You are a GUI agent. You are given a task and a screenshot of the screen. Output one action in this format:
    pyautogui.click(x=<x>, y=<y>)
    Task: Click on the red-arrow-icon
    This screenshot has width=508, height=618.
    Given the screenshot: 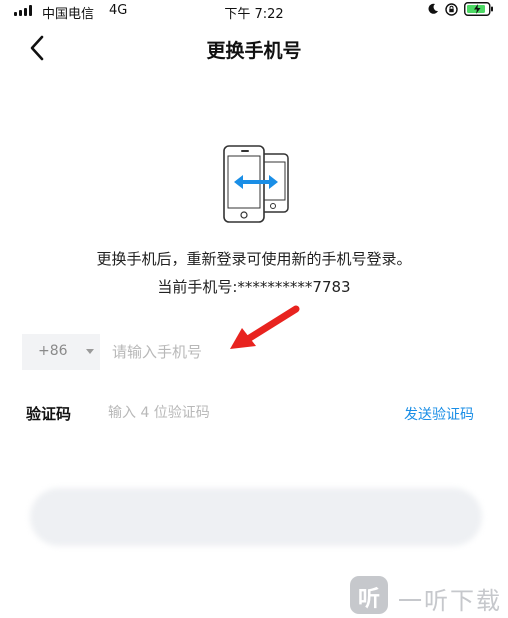 What is the action you would take?
    pyautogui.click(x=265, y=327)
    